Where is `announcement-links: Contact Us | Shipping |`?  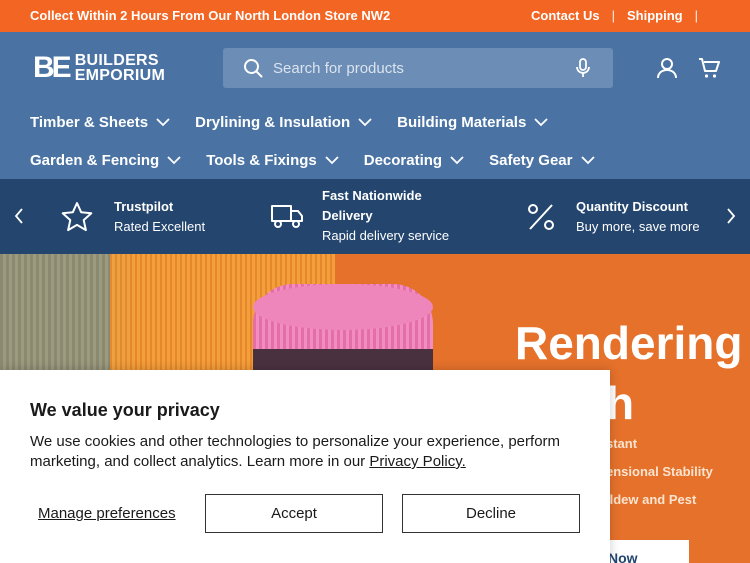
announcement-links: Contact Us | Shipping | is located at coordinates (620, 15).